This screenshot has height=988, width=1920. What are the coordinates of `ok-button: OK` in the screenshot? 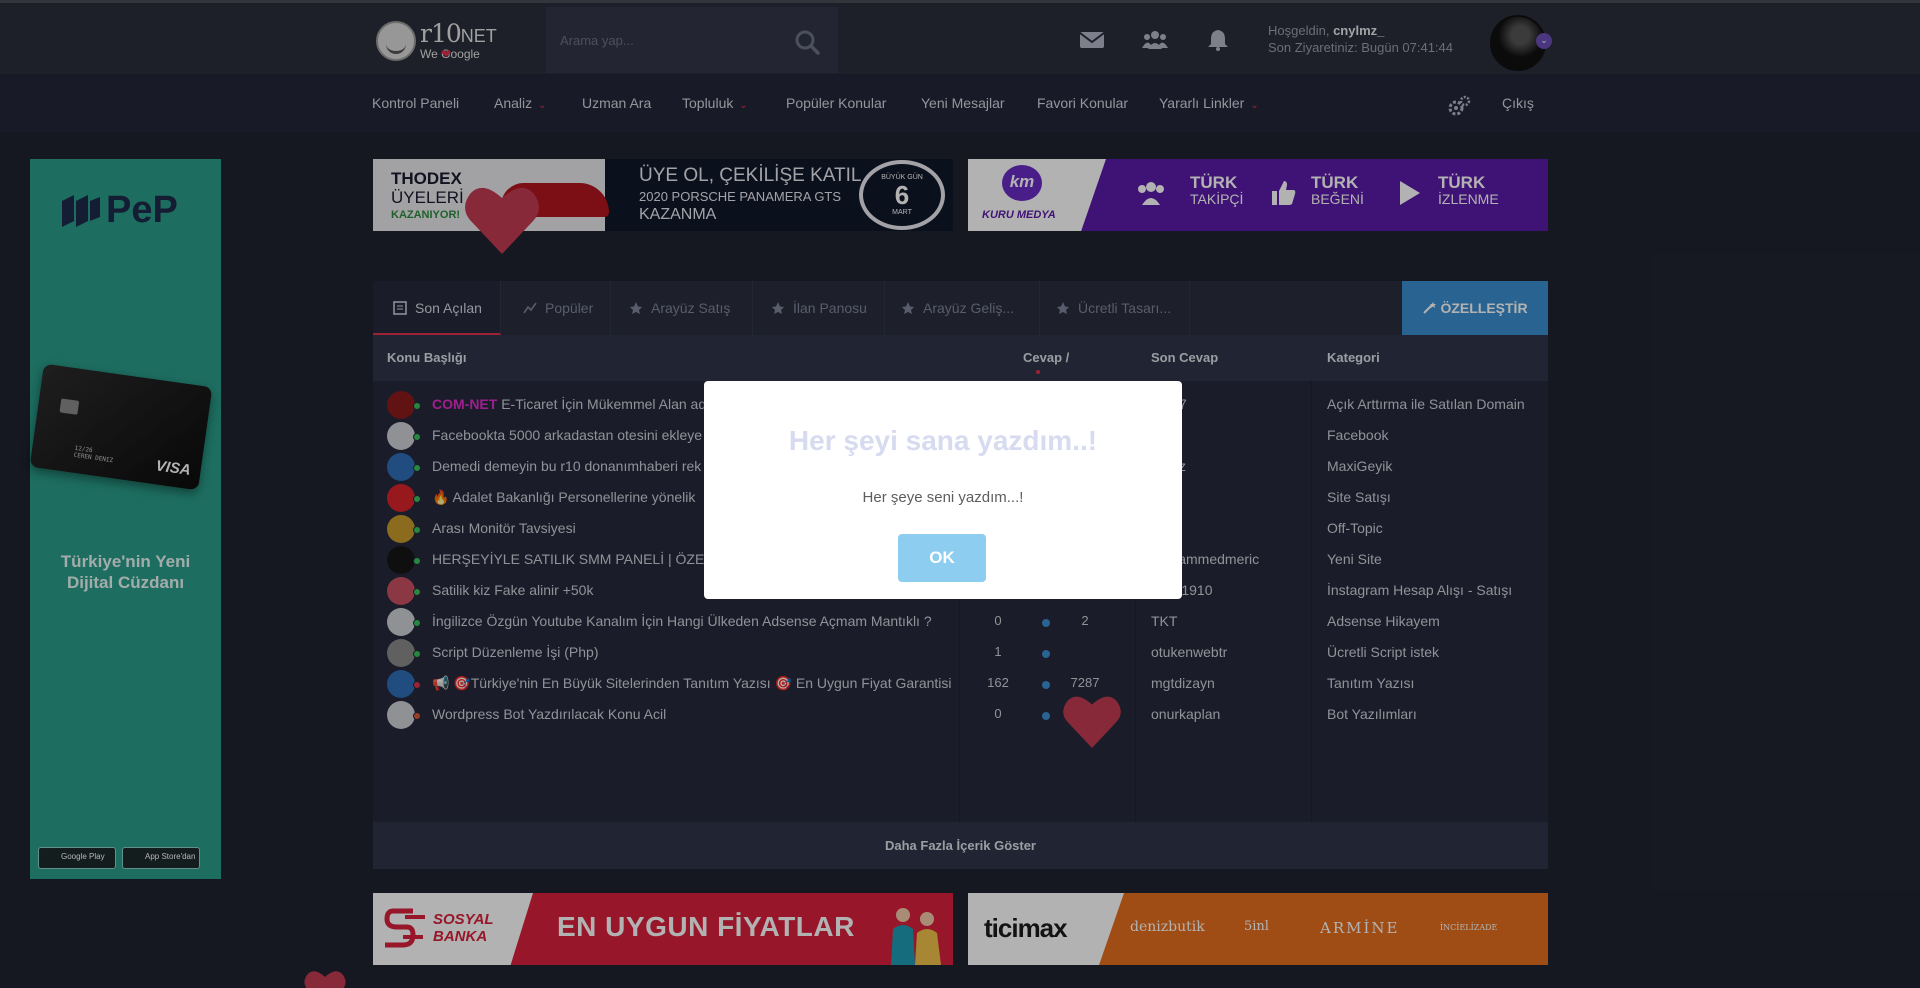 It's located at (942, 558).